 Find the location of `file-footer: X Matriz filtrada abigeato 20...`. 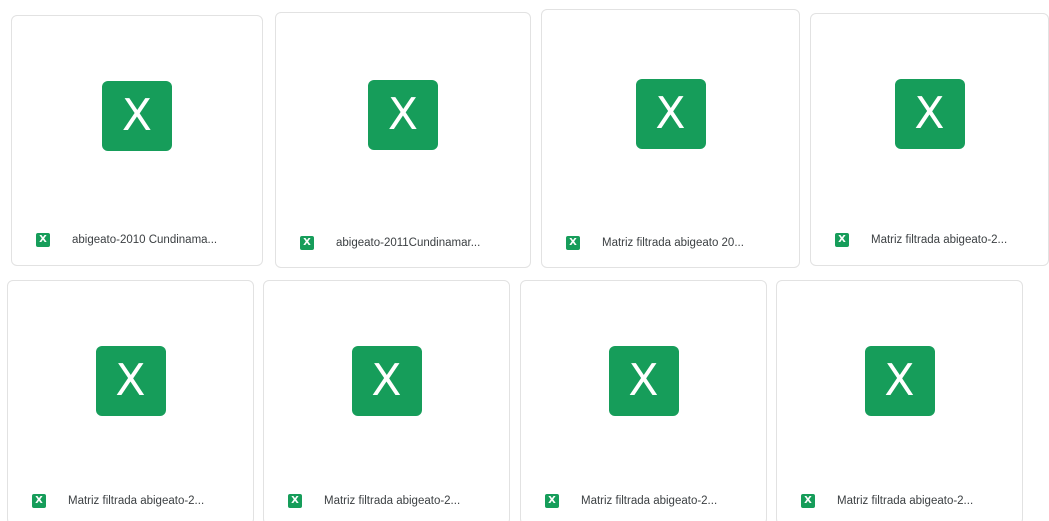

file-footer: X Matriz filtrada abigeato 20... is located at coordinates (670, 243).